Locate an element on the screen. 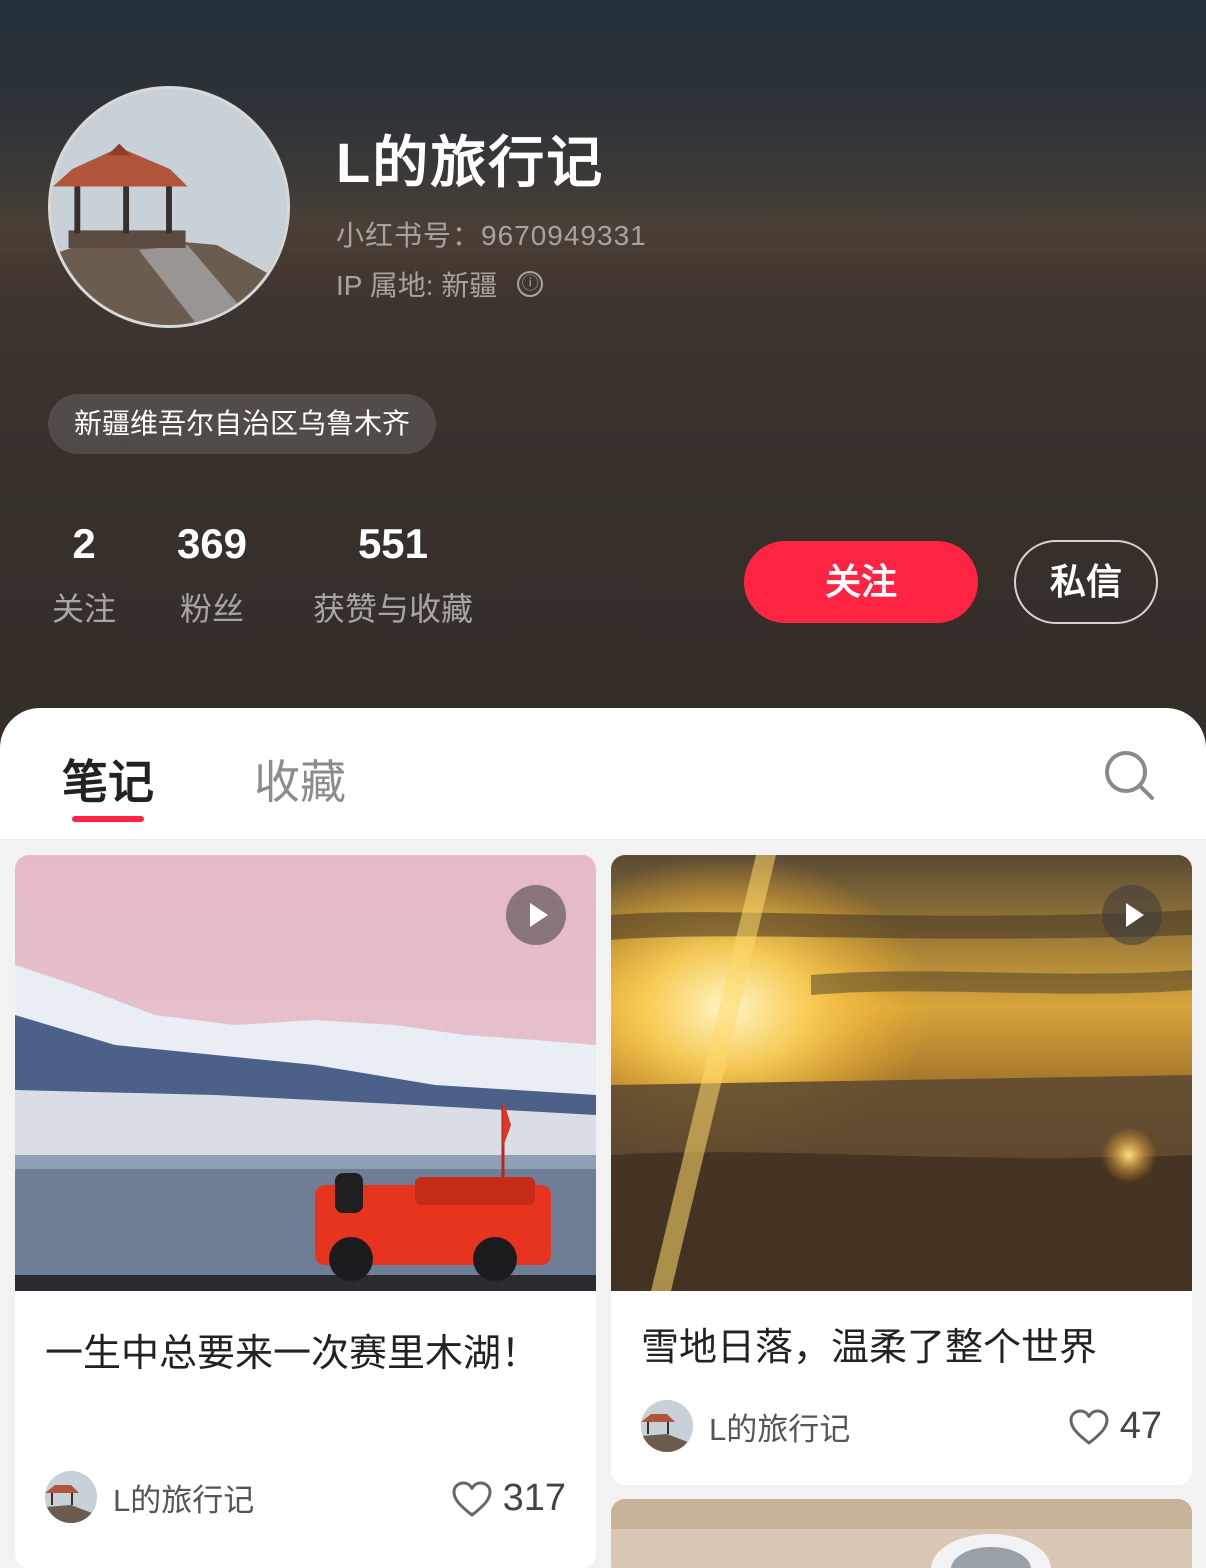 This screenshot has width=1206, height=1568. winter-cover-image is located at coordinates (901, 1533).